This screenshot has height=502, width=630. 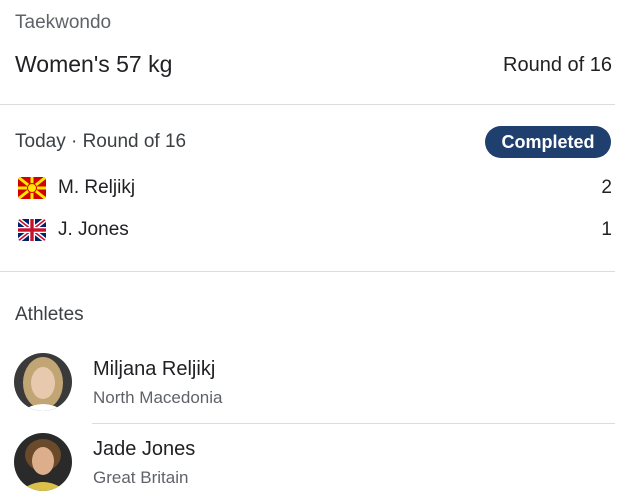 What do you see at coordinates (49, 314) in the screenshot?
I see `athletes-heading: Athletes` at bounding box center [49, 314].